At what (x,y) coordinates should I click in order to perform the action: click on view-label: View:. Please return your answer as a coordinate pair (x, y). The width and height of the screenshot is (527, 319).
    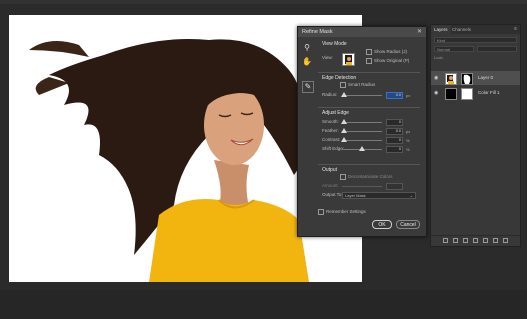
    Looking at the image, I should click on (327, 57).